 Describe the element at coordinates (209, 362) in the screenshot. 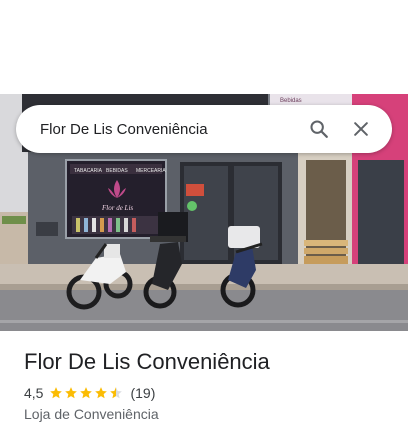

I see `place-title: Flor De Lis Conveniência` at that location.